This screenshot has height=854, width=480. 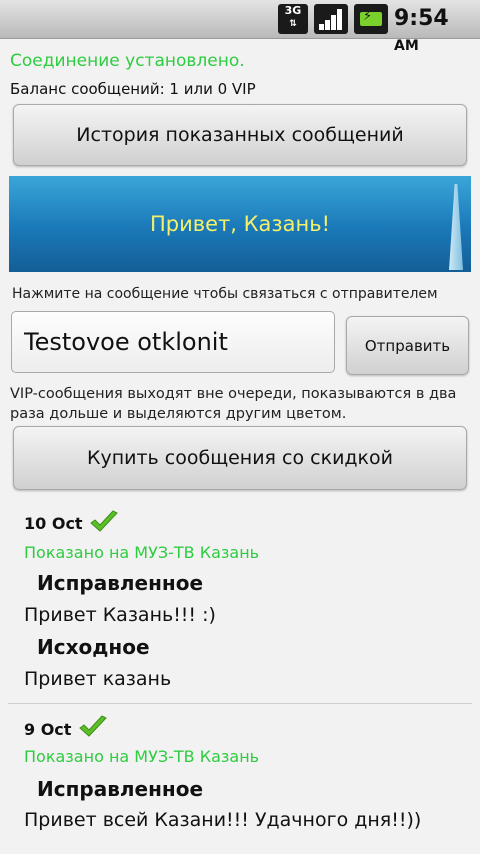 I want to click on message-banner: Привет, Казань!, so click(x=240, y=224).